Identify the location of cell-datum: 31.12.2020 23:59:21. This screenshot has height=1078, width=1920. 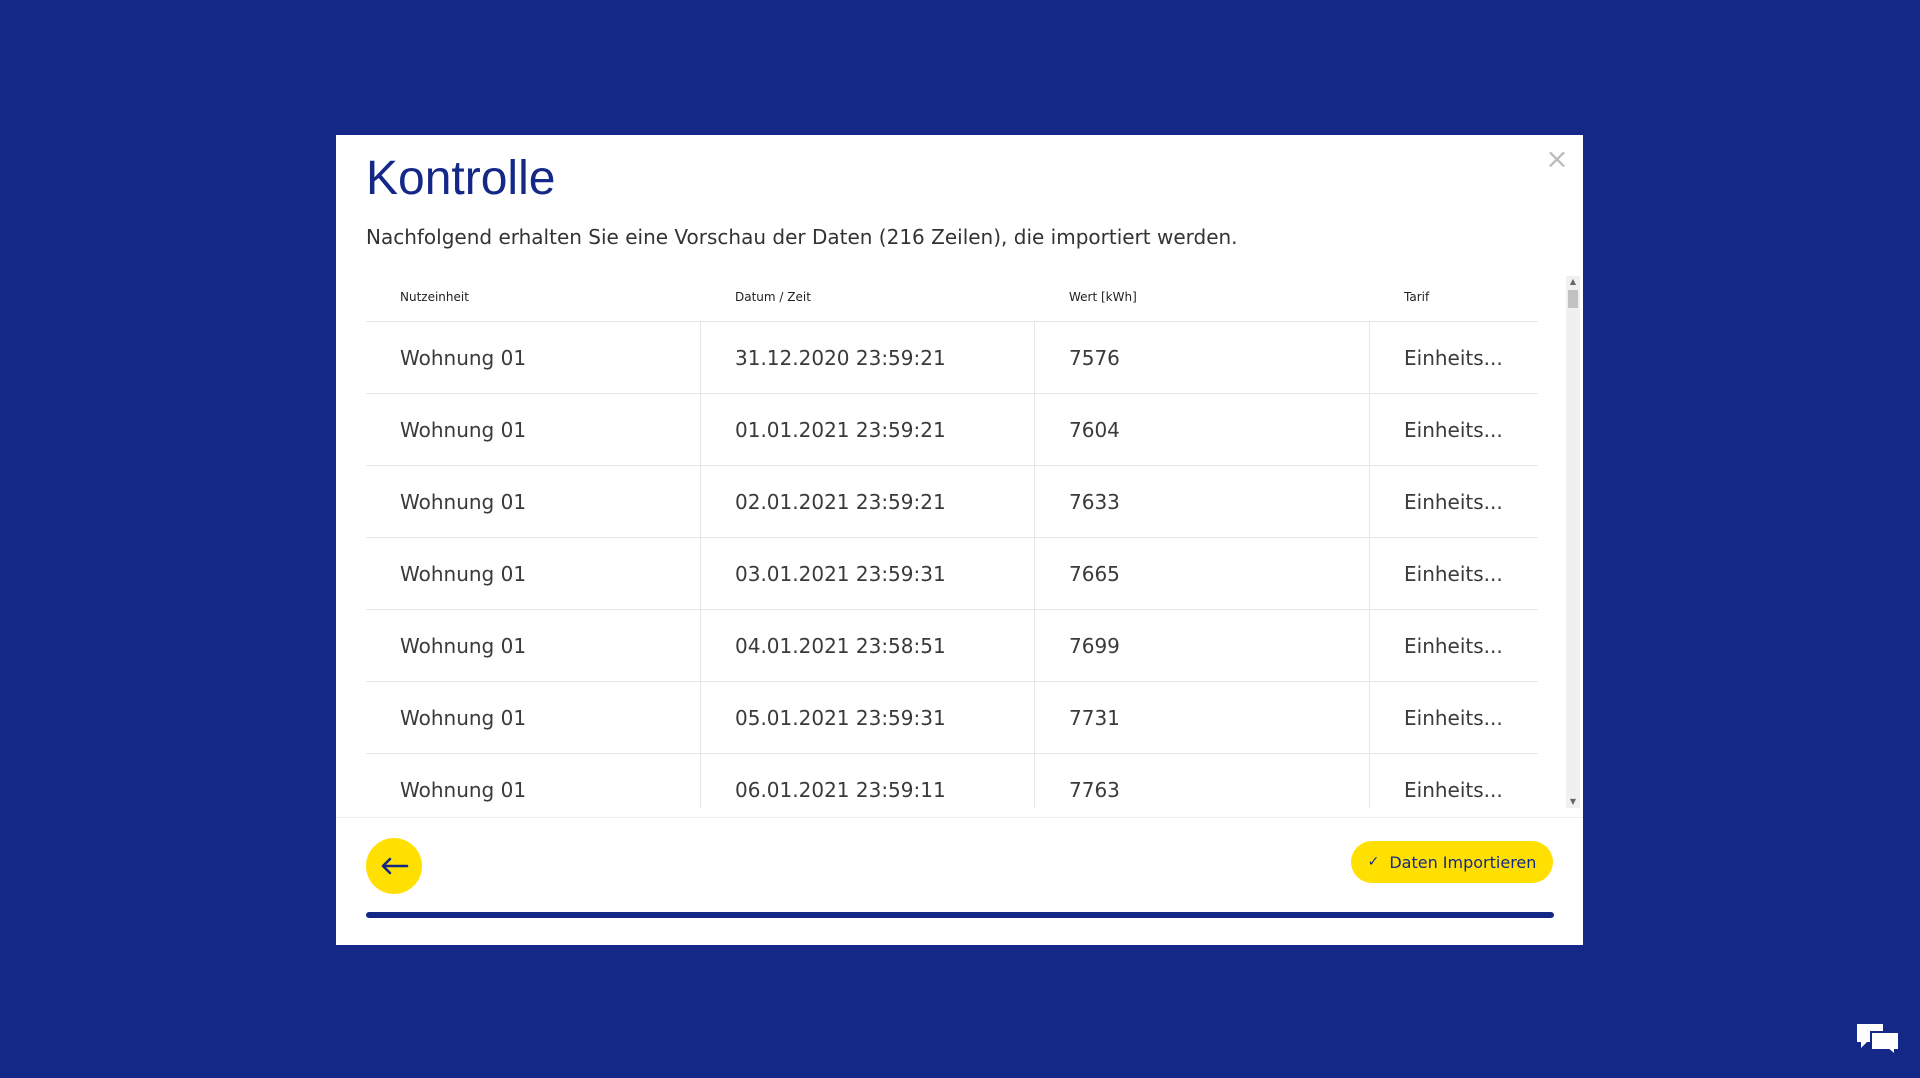
(868, 357).